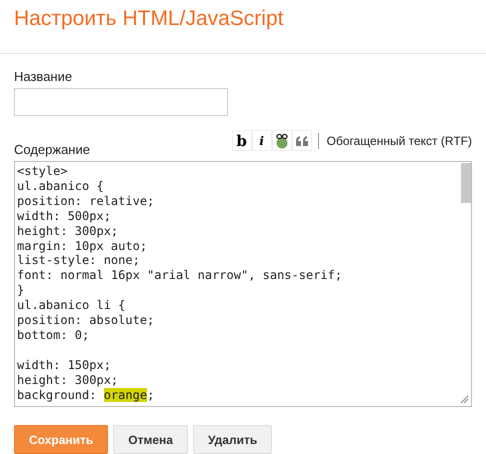  I want to click on bold-button: b, so click(242, 140).